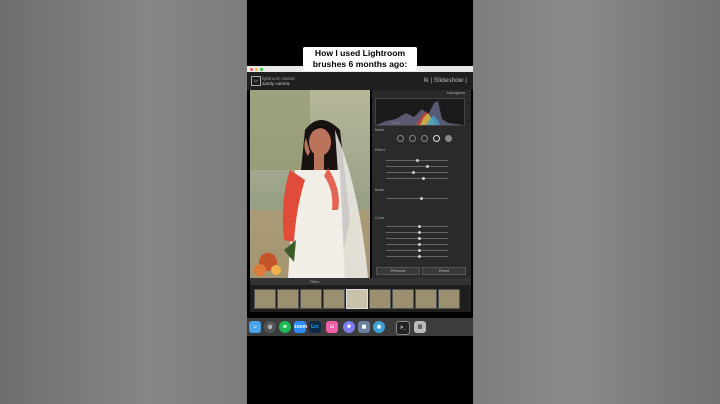  I want to click on histogram, so click(420, 112).